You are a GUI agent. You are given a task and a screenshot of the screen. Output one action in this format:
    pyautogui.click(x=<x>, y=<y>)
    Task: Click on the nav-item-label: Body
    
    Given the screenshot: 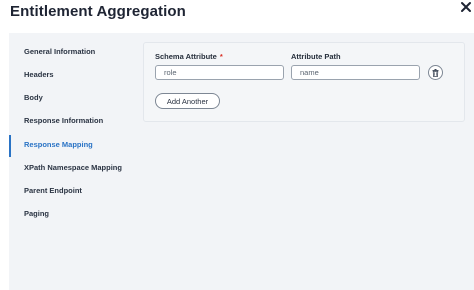 What is the action you would take?
    pyautogui.click(x=33, y=97)
    